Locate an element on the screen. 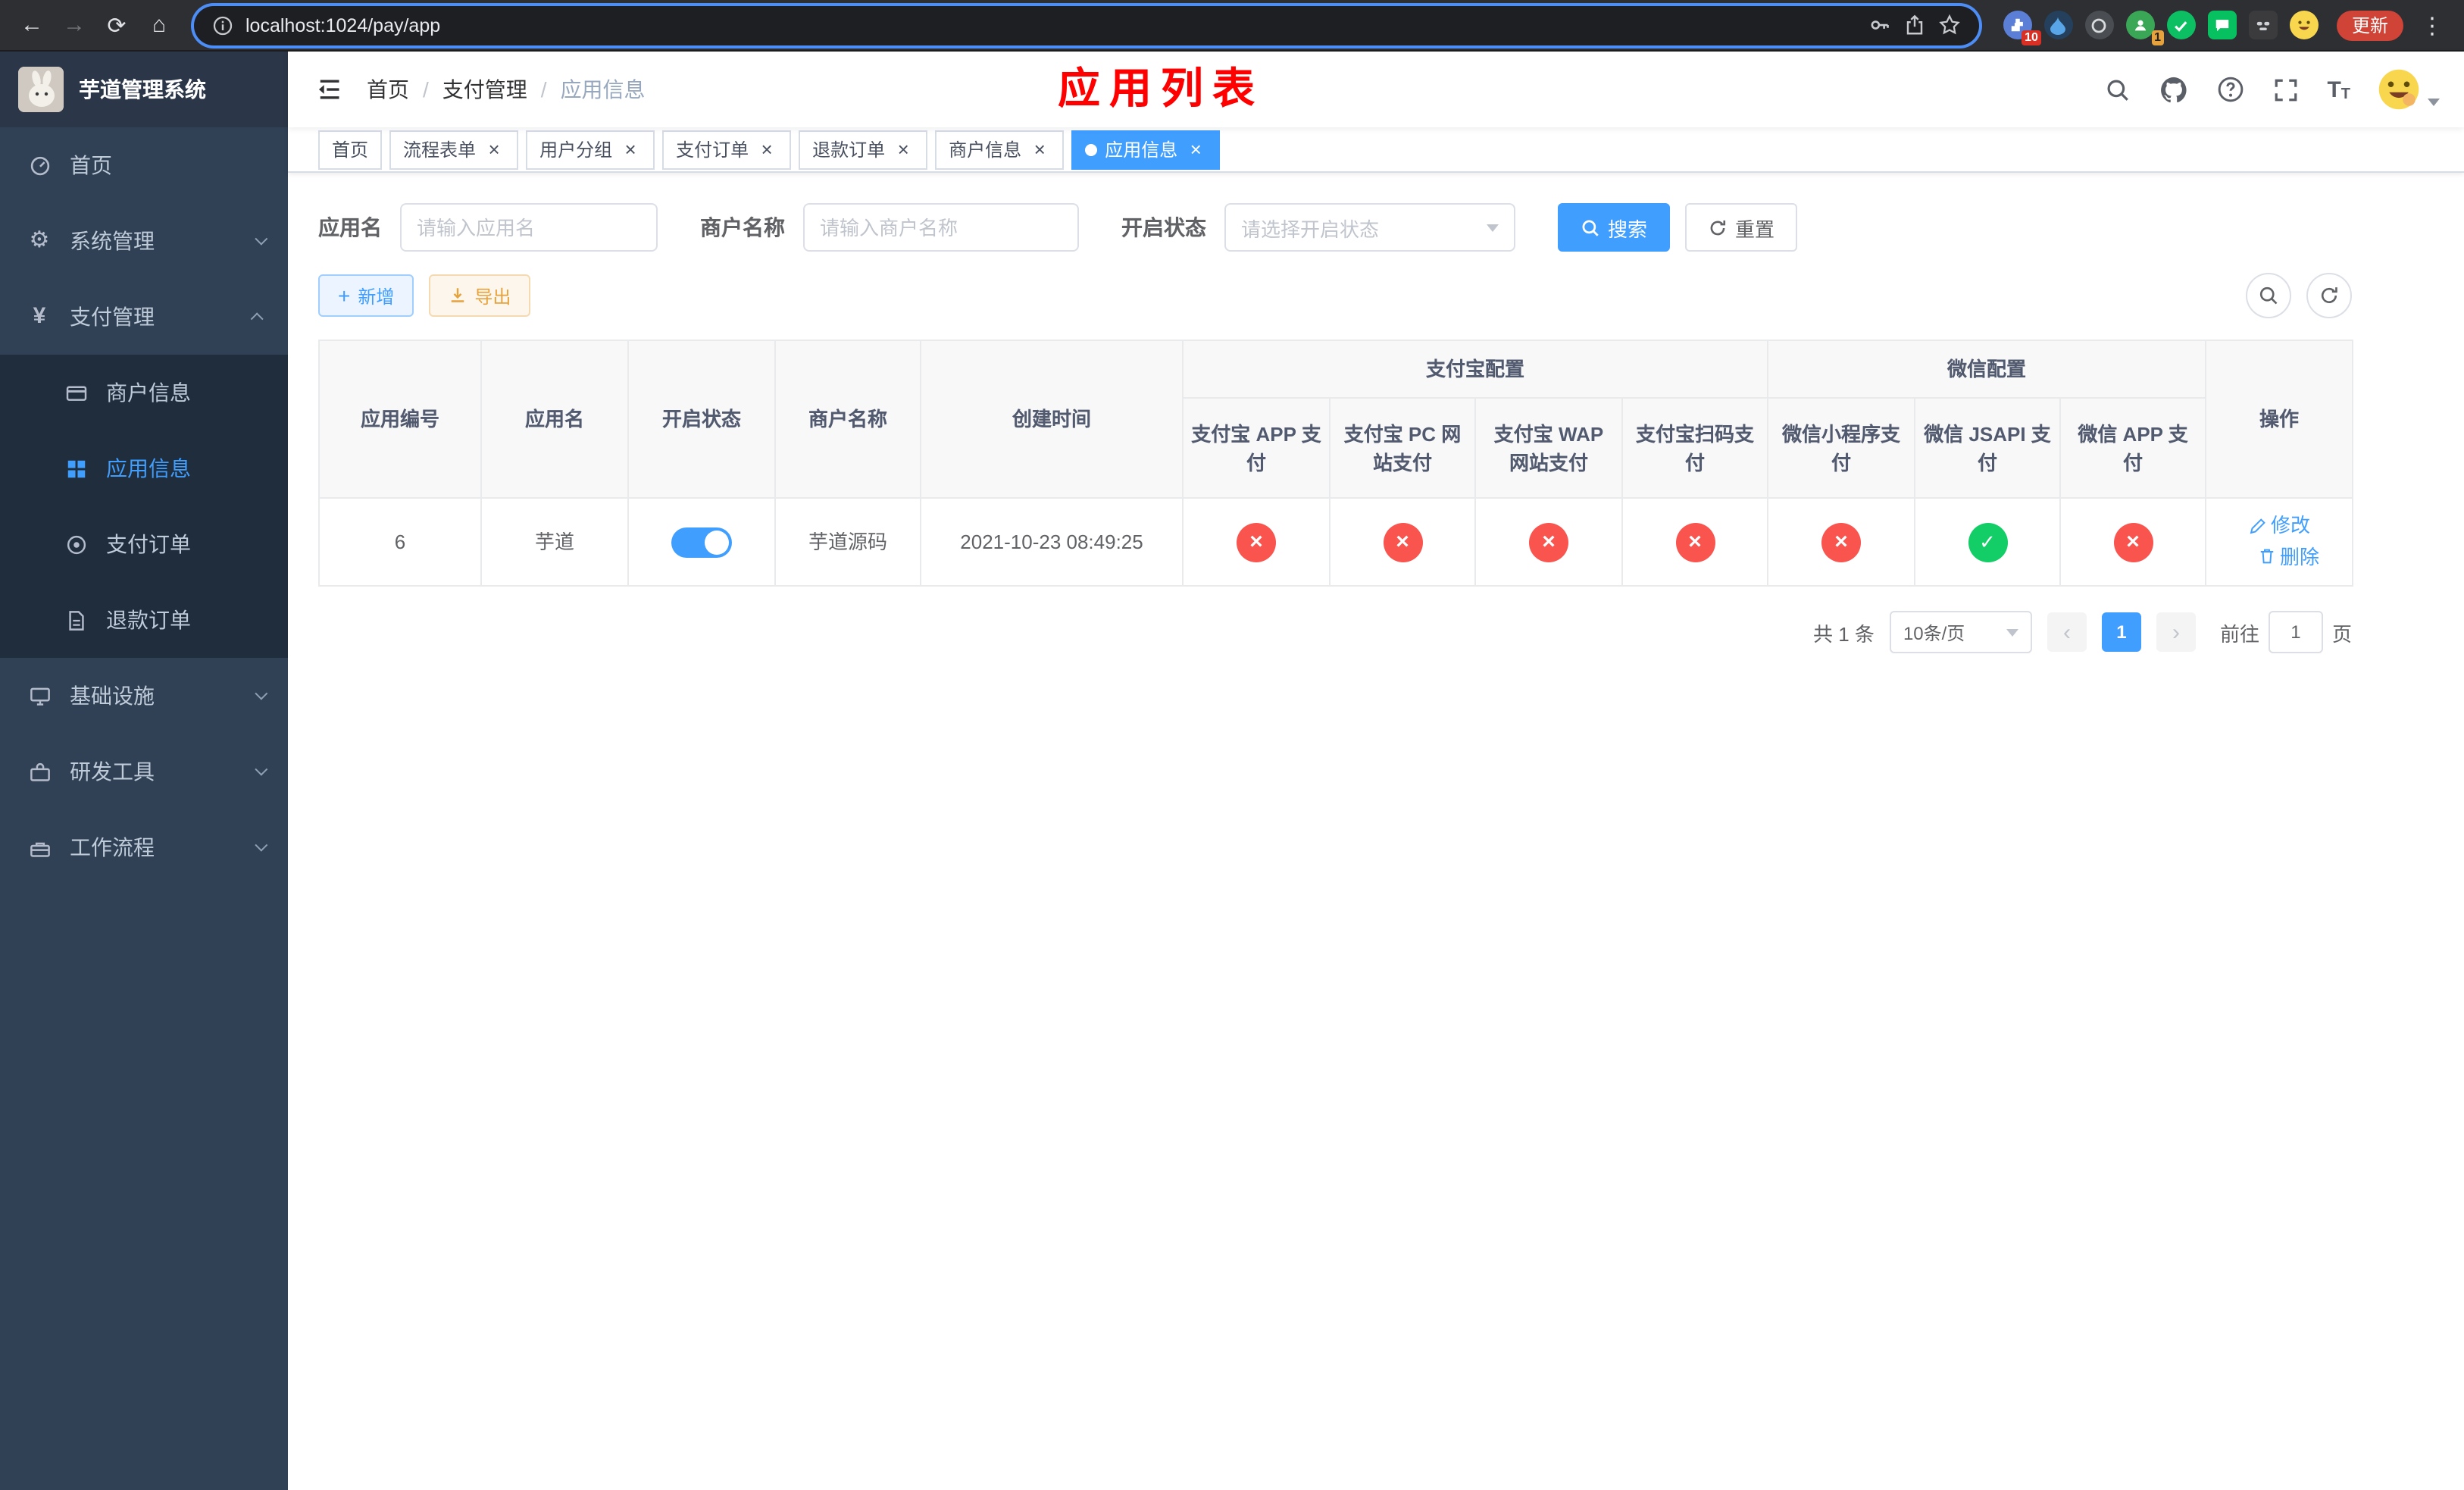 The width and height of the screenshot is (2464, 1490). tag-refund-order: 退款订单 is located at coordinates (863, 149).